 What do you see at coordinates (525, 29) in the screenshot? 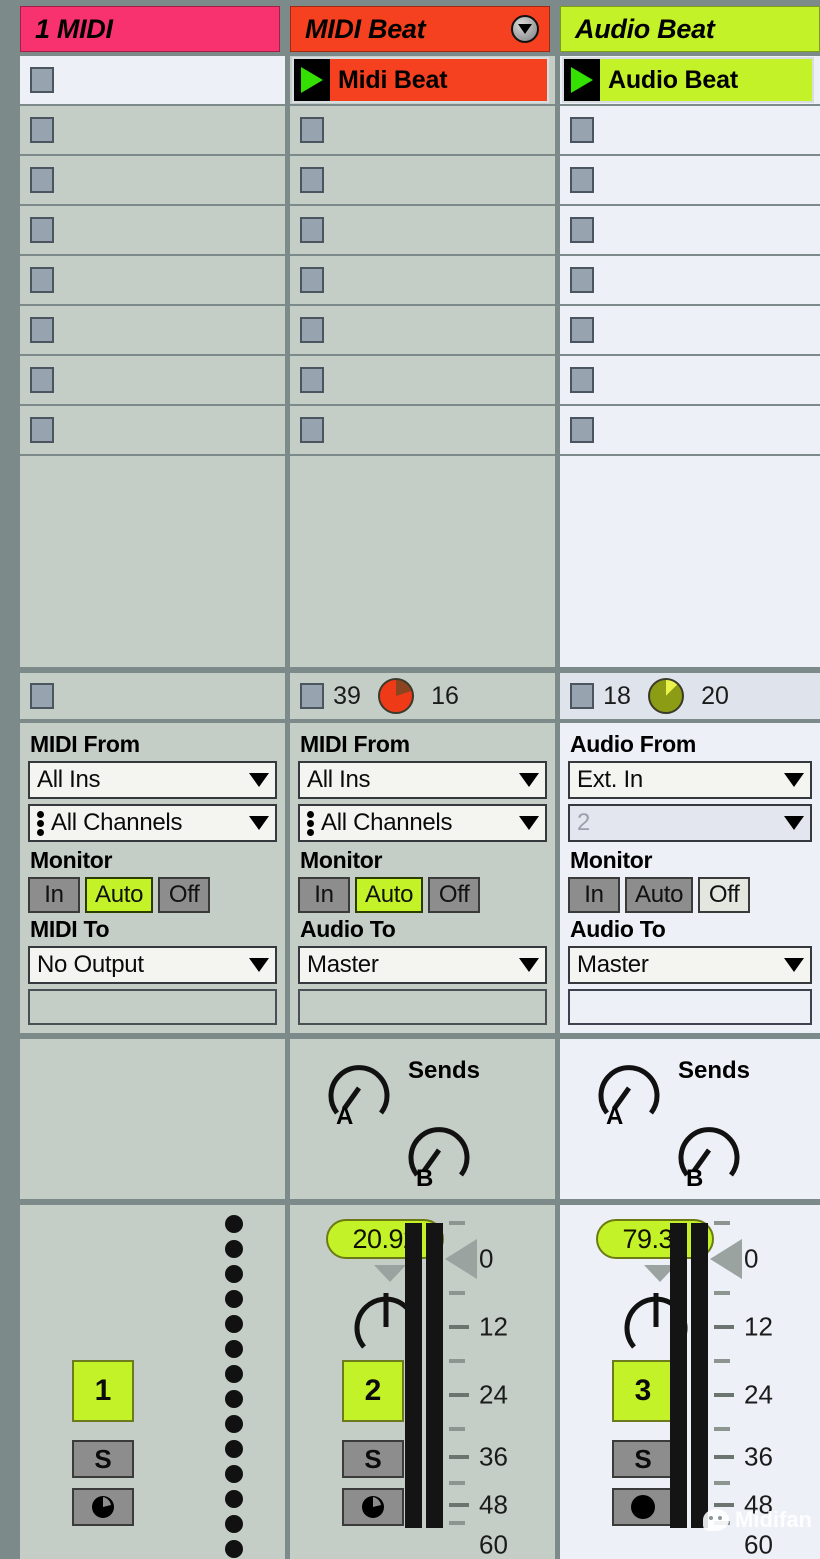
I see `chevron-down-icon` at bounding box center [525, 29].